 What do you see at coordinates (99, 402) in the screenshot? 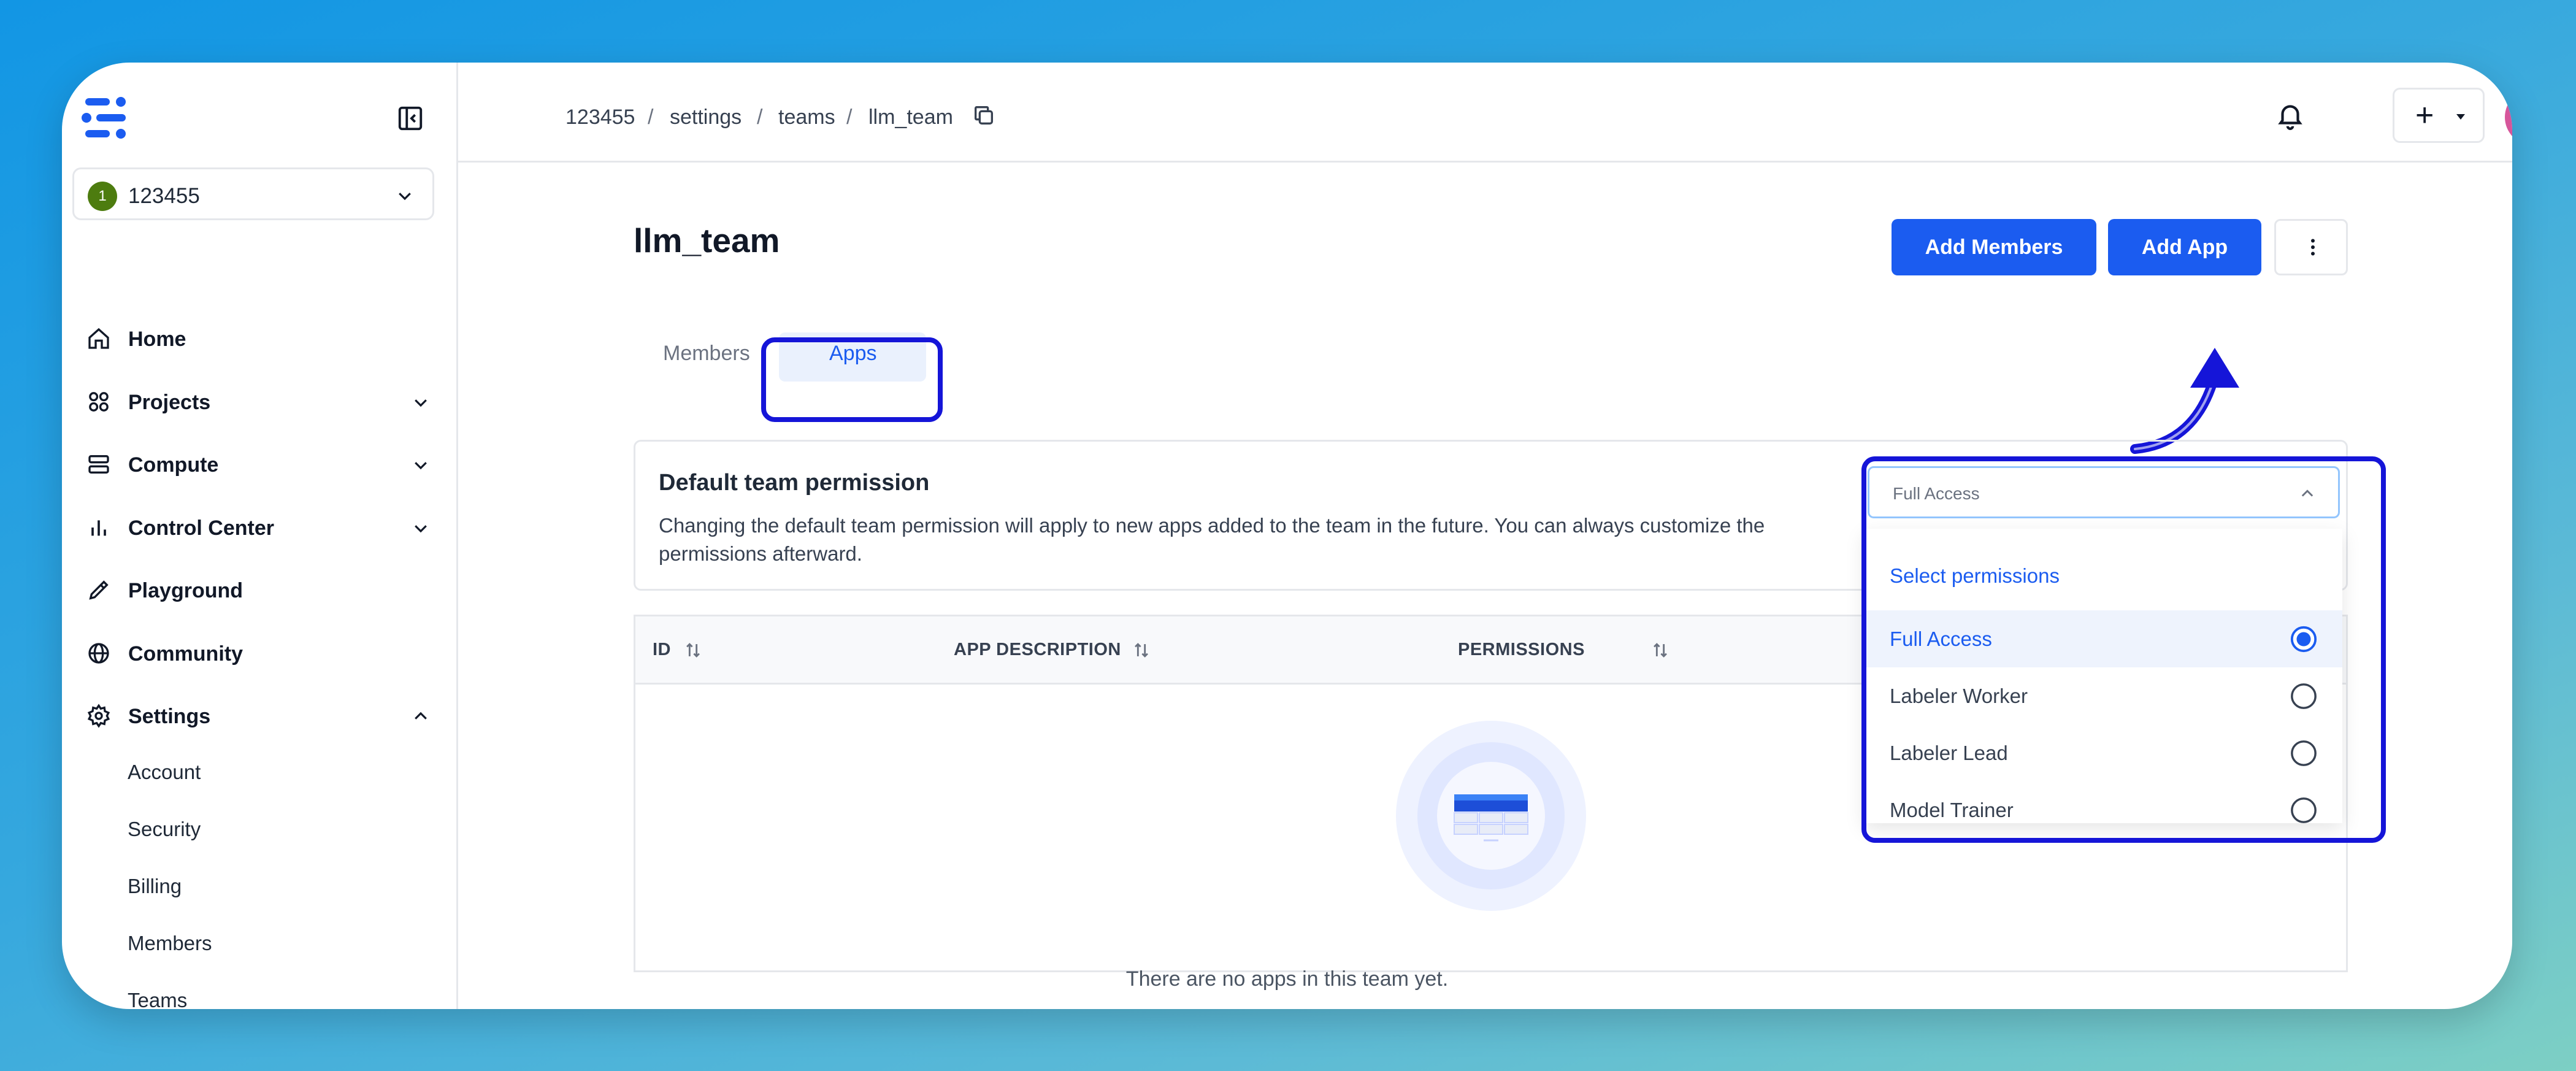
I see `projects-icon` at bounding box center [99, 402].